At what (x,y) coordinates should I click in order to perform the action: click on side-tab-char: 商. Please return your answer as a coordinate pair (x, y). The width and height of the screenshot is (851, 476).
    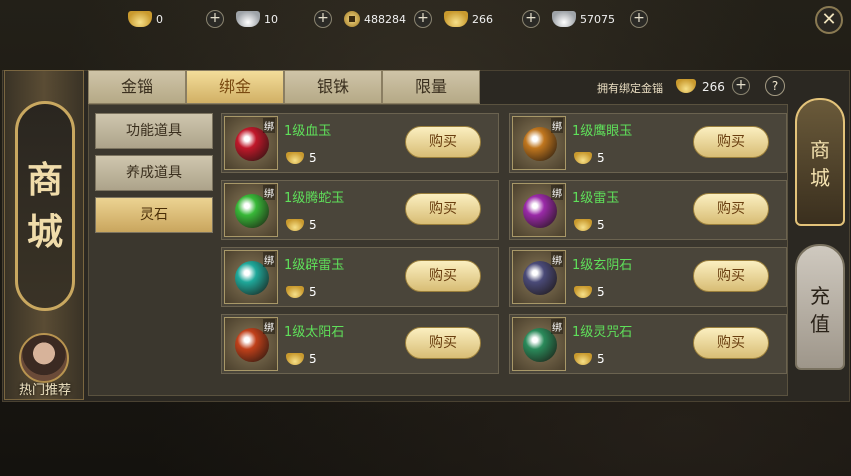
    Looking at the image, I should click on (820, 150).